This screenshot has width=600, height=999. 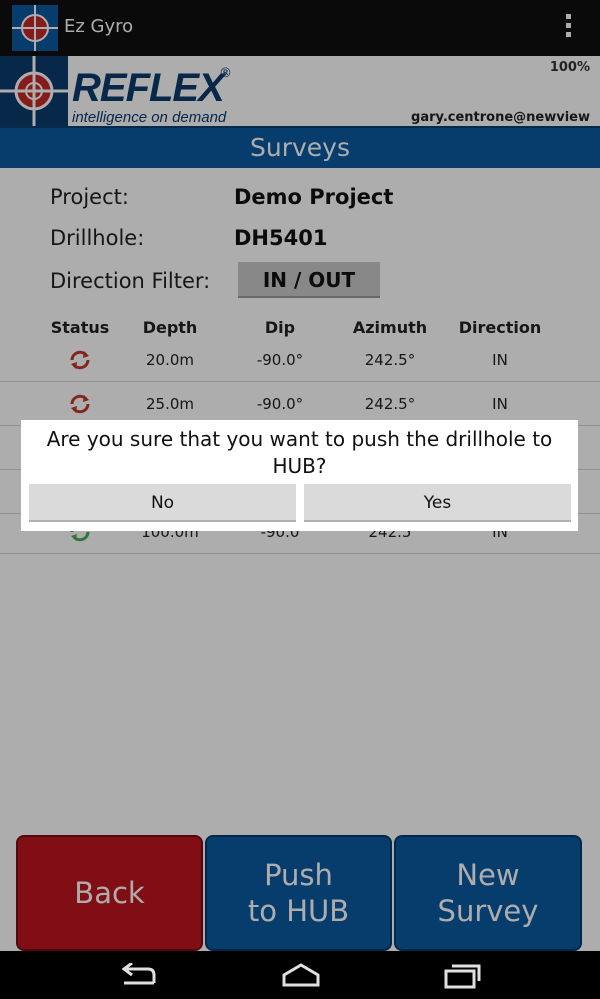 What do you see at coordinates (462, 978) in the screenshot?
I see `recents-nav-icon` at bounding box center [462, 978].